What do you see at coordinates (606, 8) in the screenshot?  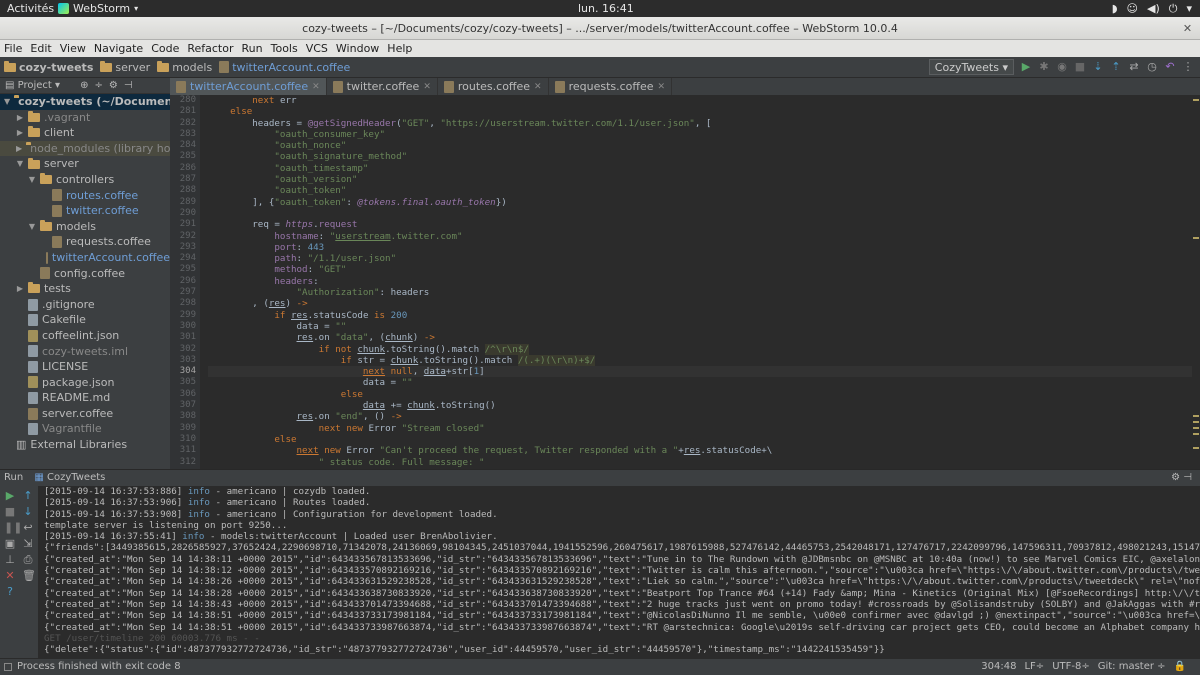 I see `clock: lun. 16:41` at bounding box center [606, 8].